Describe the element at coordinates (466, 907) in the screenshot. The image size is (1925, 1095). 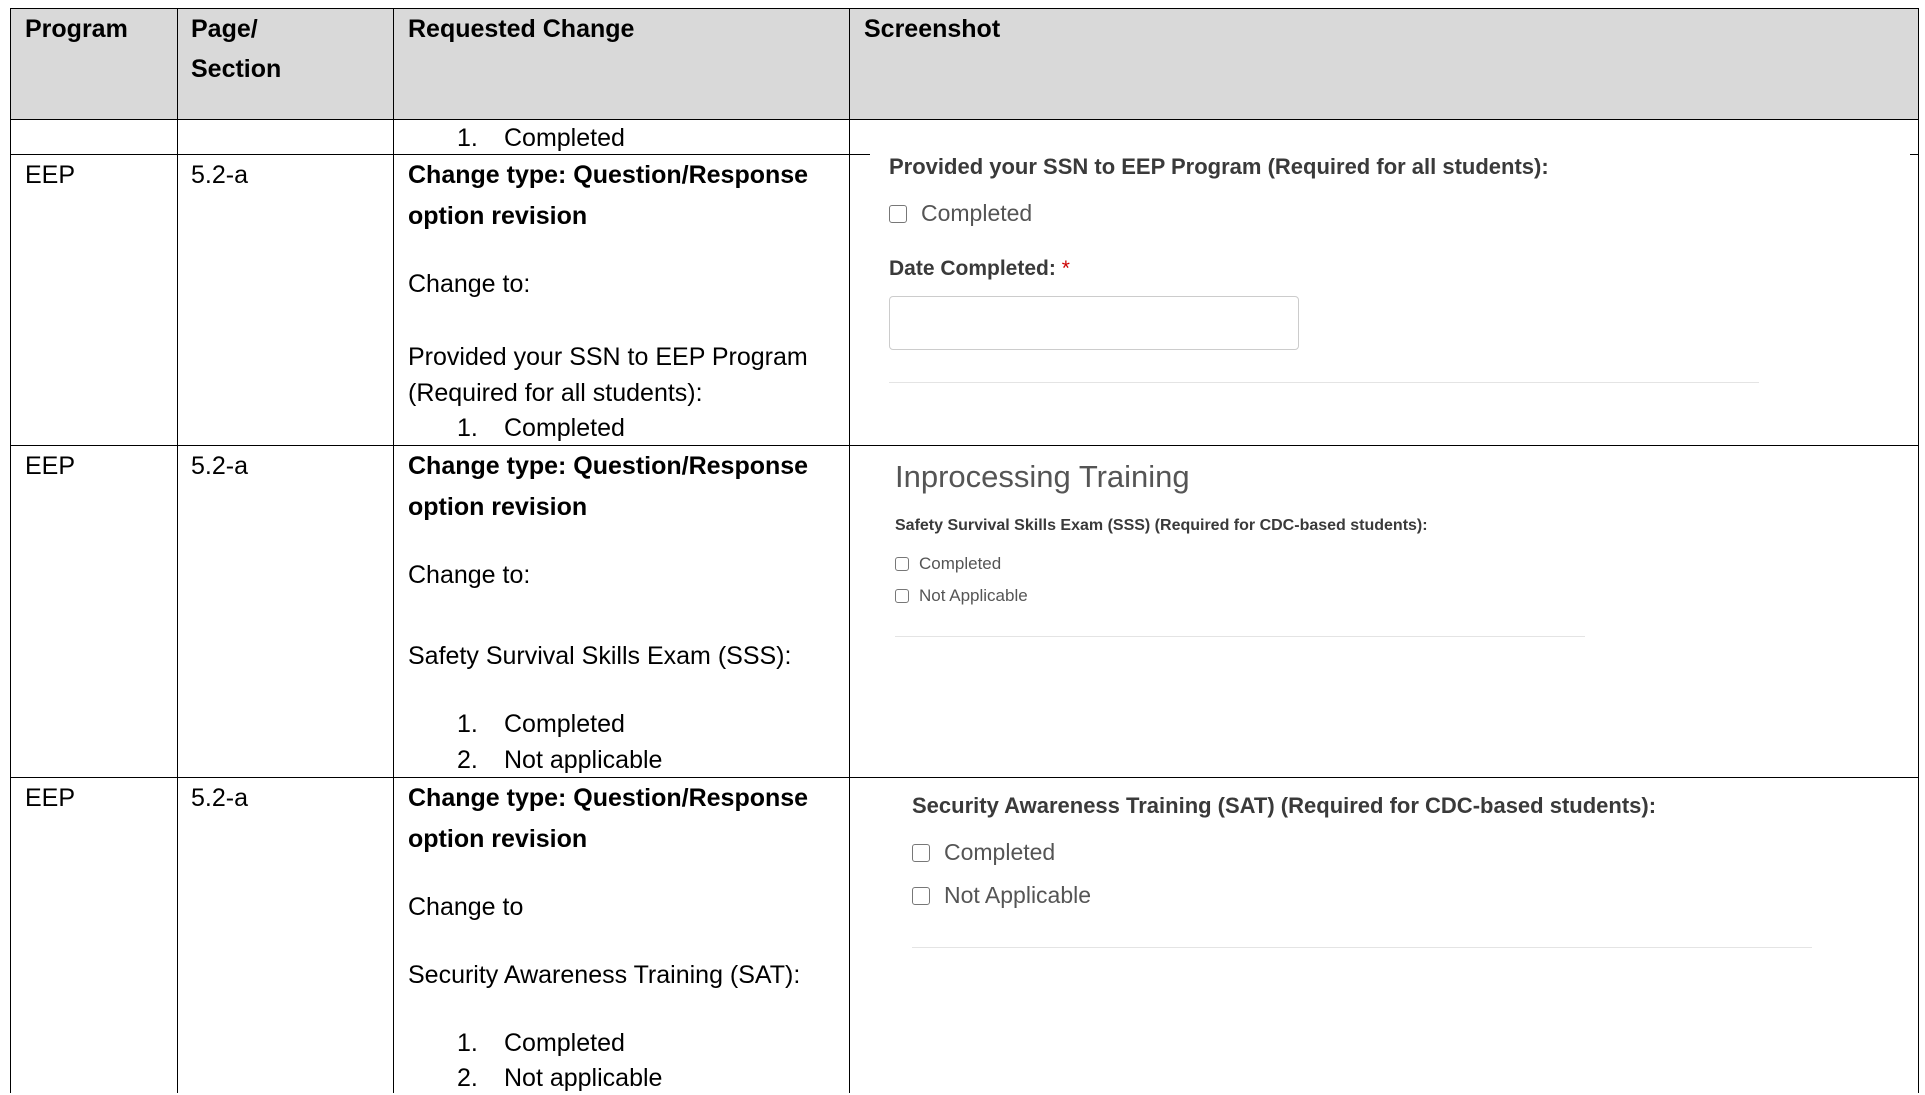
I see `change-to-label: Change to` at that location.